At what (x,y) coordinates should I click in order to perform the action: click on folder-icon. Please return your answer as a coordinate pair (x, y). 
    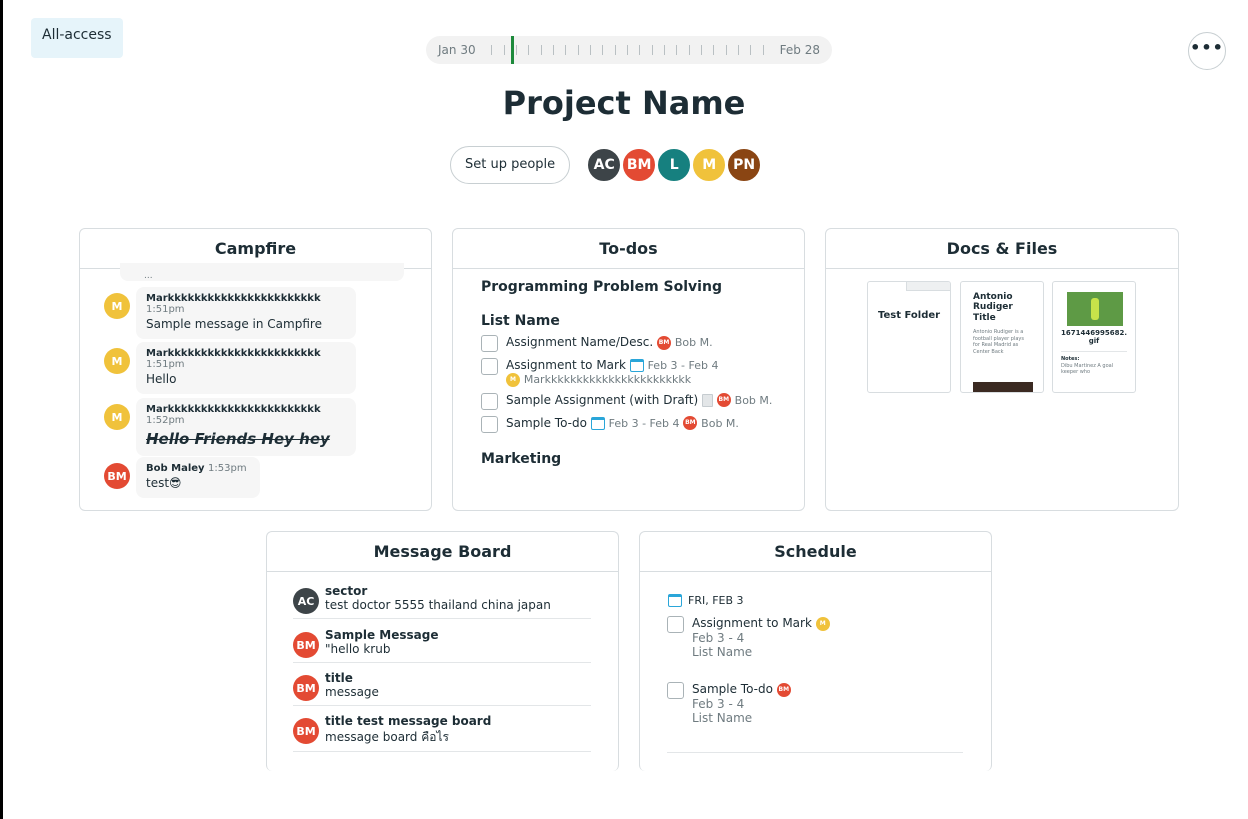
    Looking at the image, I should click on (928, 286).